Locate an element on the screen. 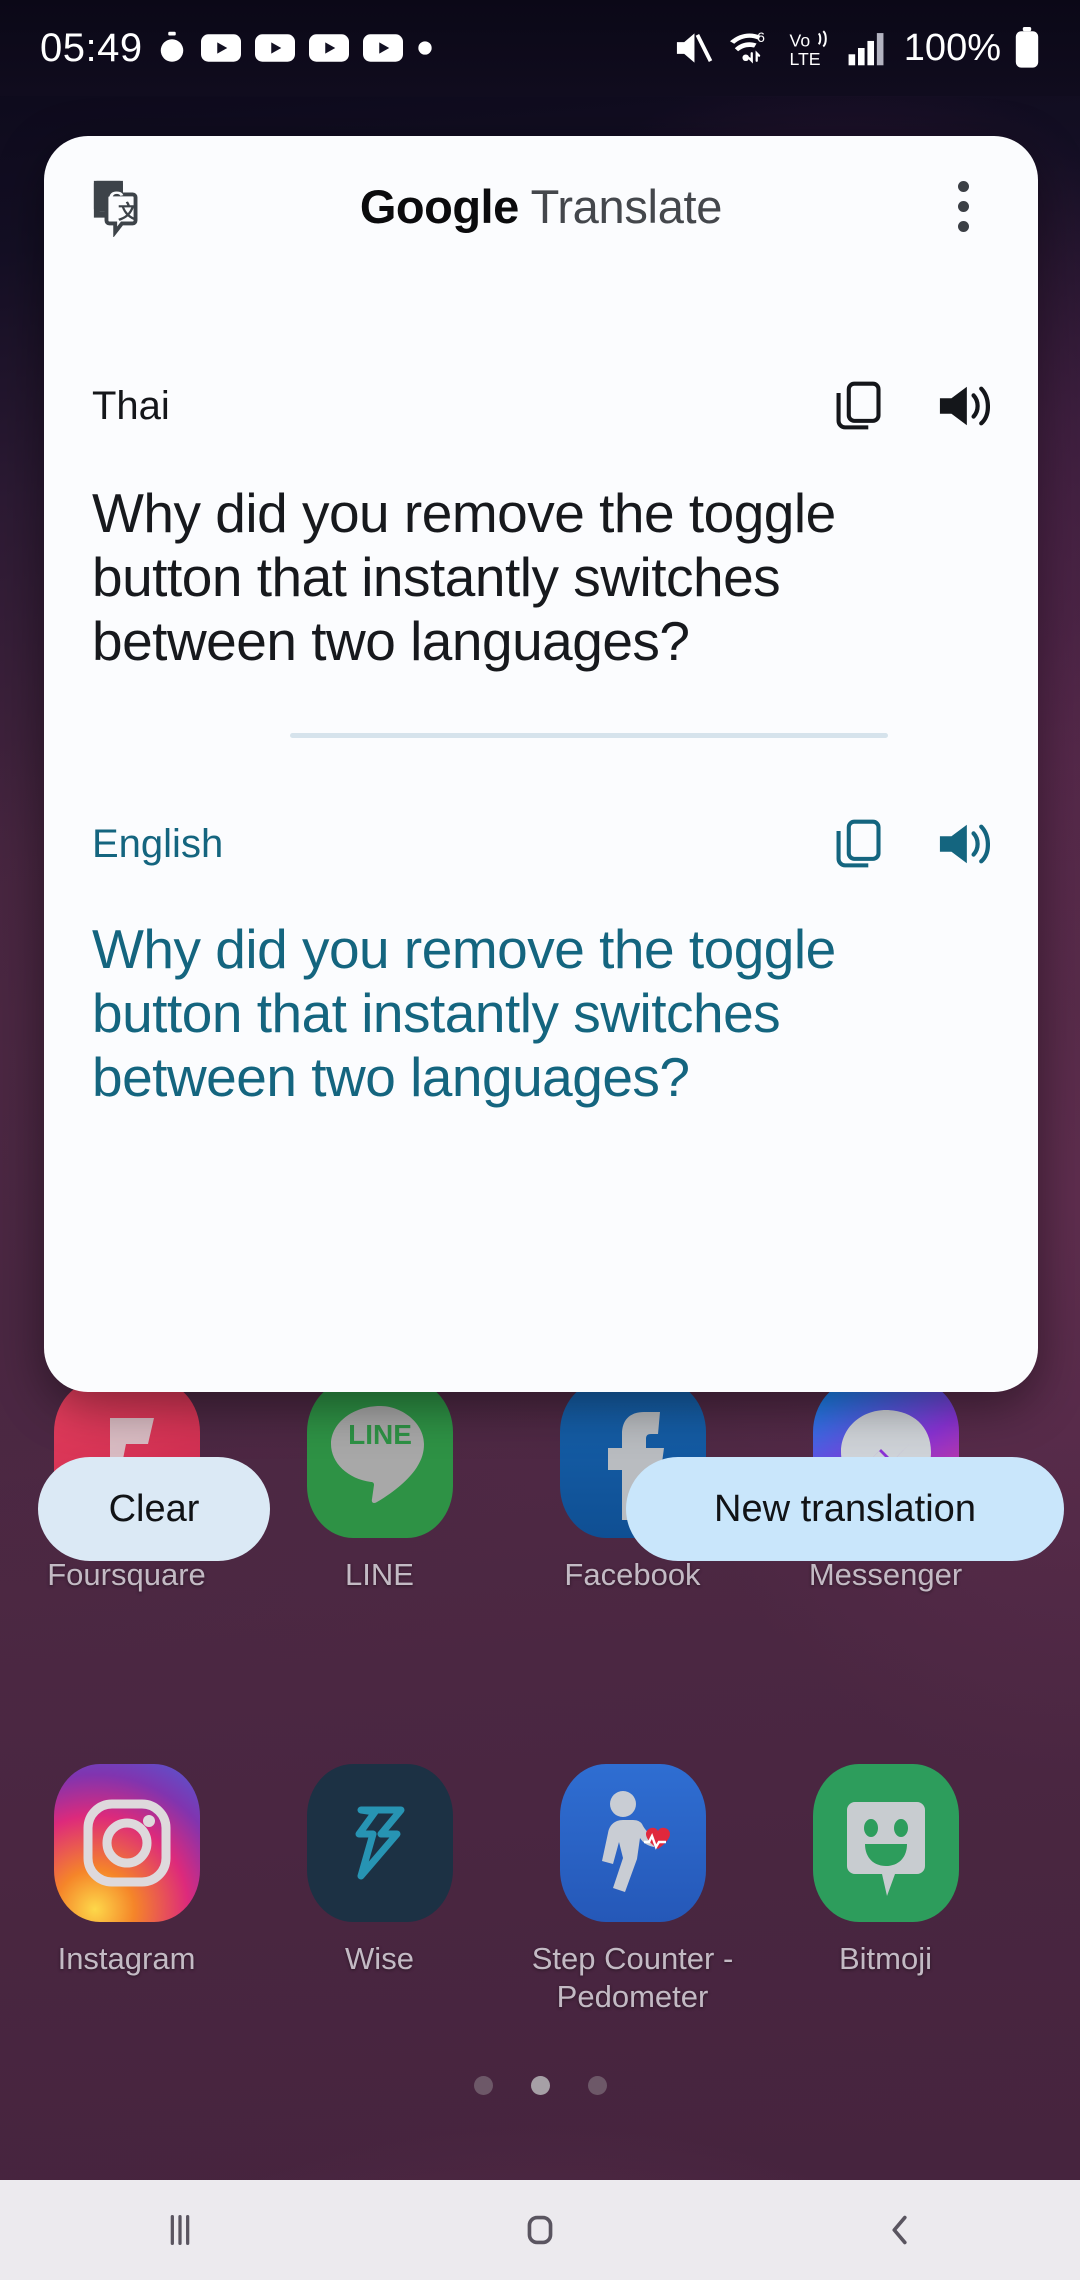  back-icon is located at coordinates (899, 2230).